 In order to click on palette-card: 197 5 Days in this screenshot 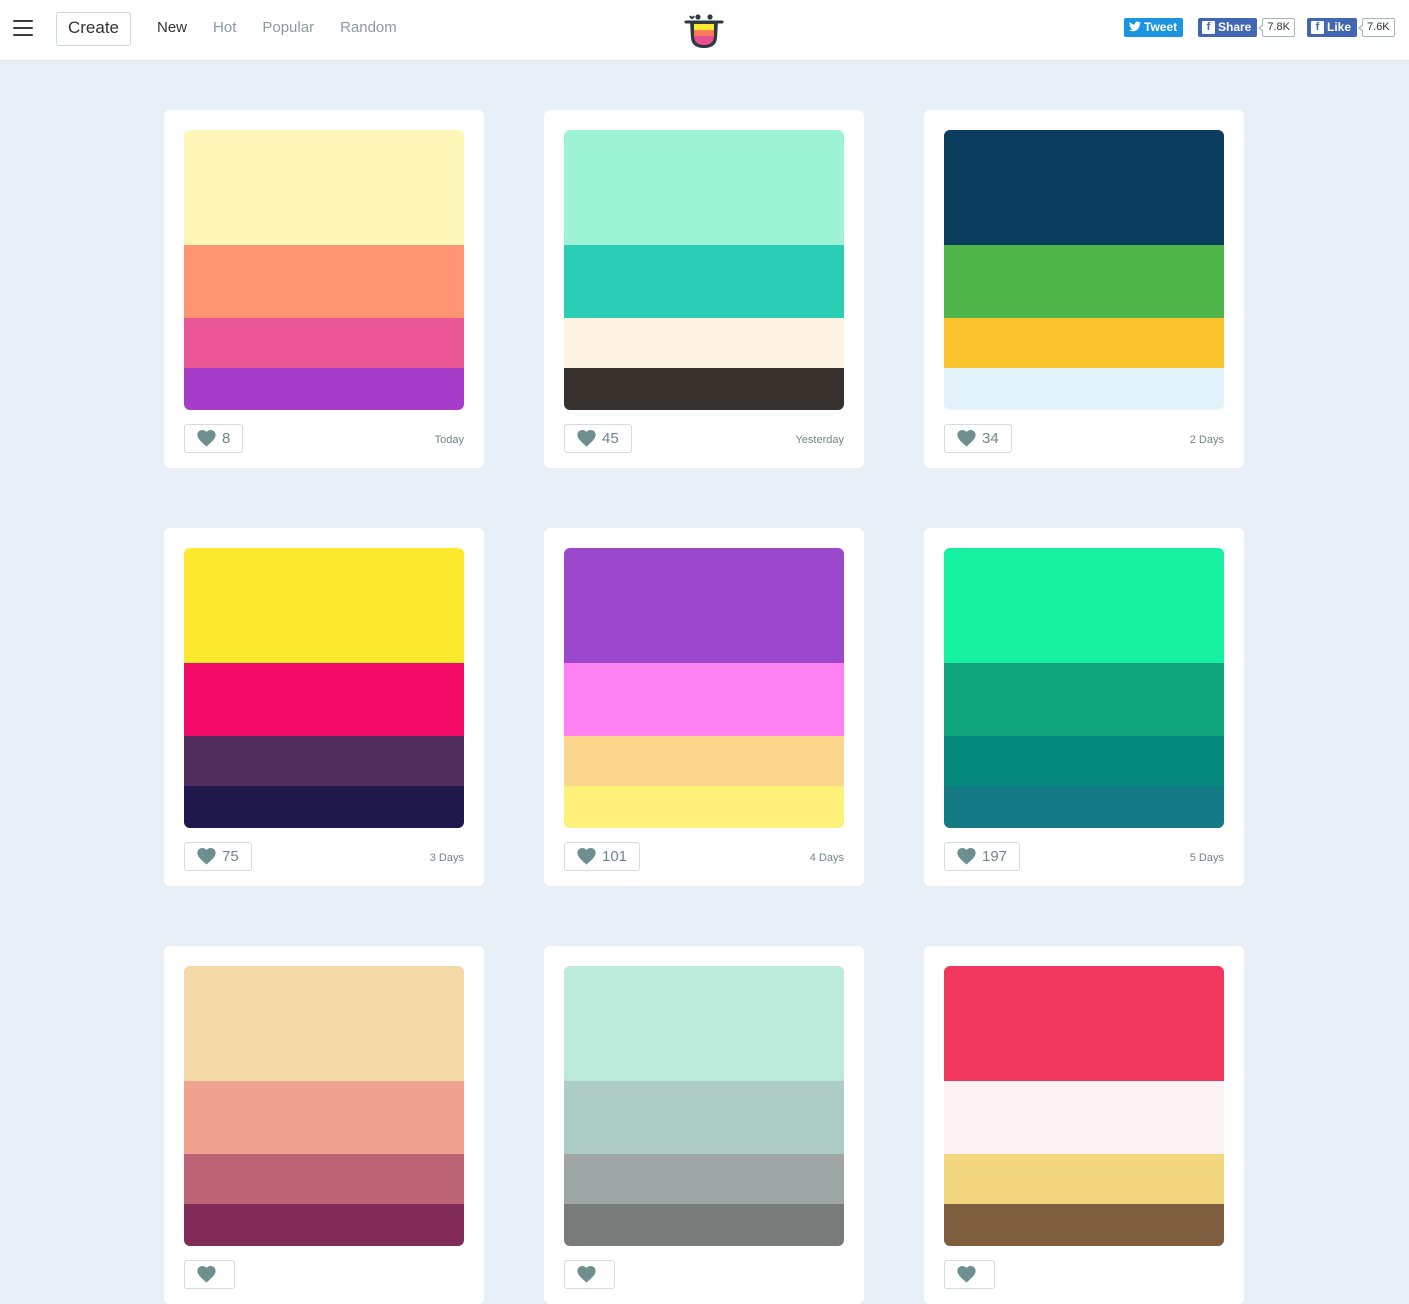, I will do `click(1084, 707)`.